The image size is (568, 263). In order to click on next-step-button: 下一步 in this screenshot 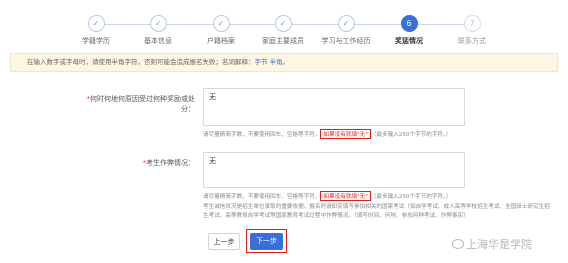, I will do `click(266, 241)`.